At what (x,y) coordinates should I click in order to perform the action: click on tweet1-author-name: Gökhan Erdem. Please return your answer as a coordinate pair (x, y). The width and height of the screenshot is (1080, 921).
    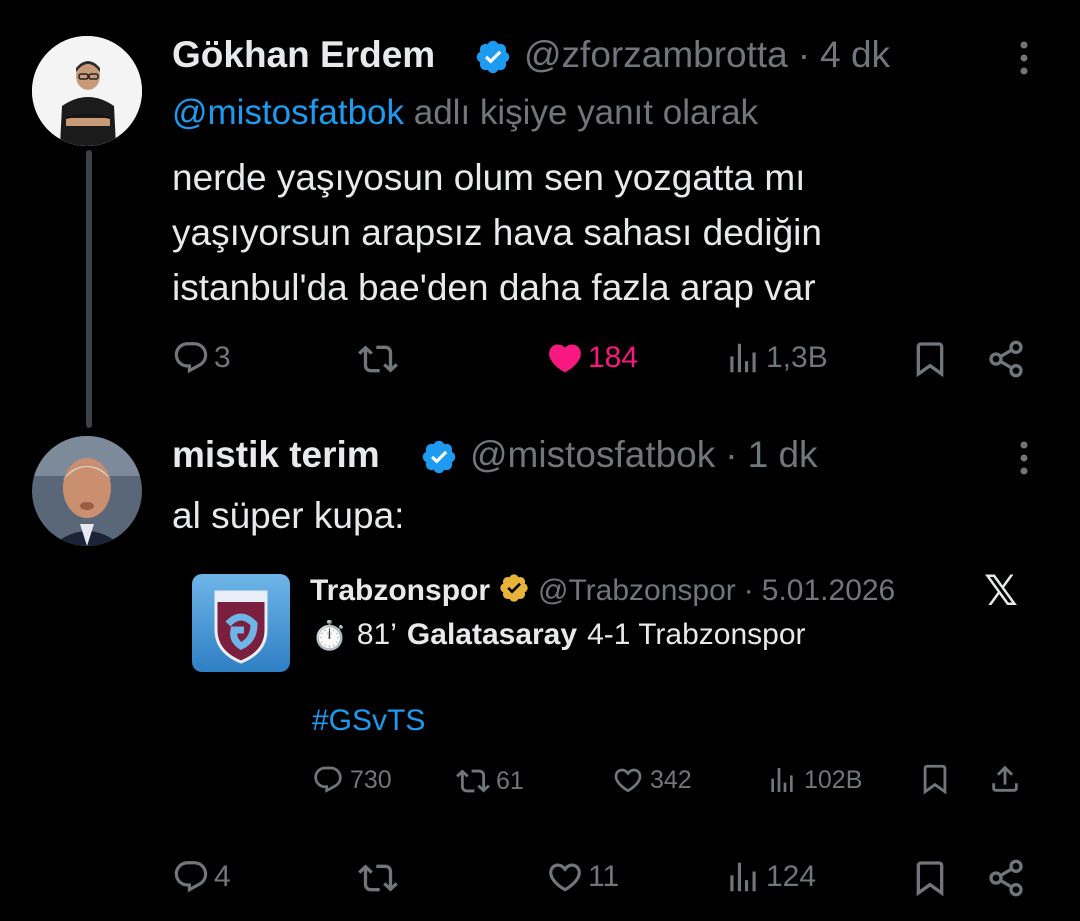
    Looking at the image, I should click on (303, 55).